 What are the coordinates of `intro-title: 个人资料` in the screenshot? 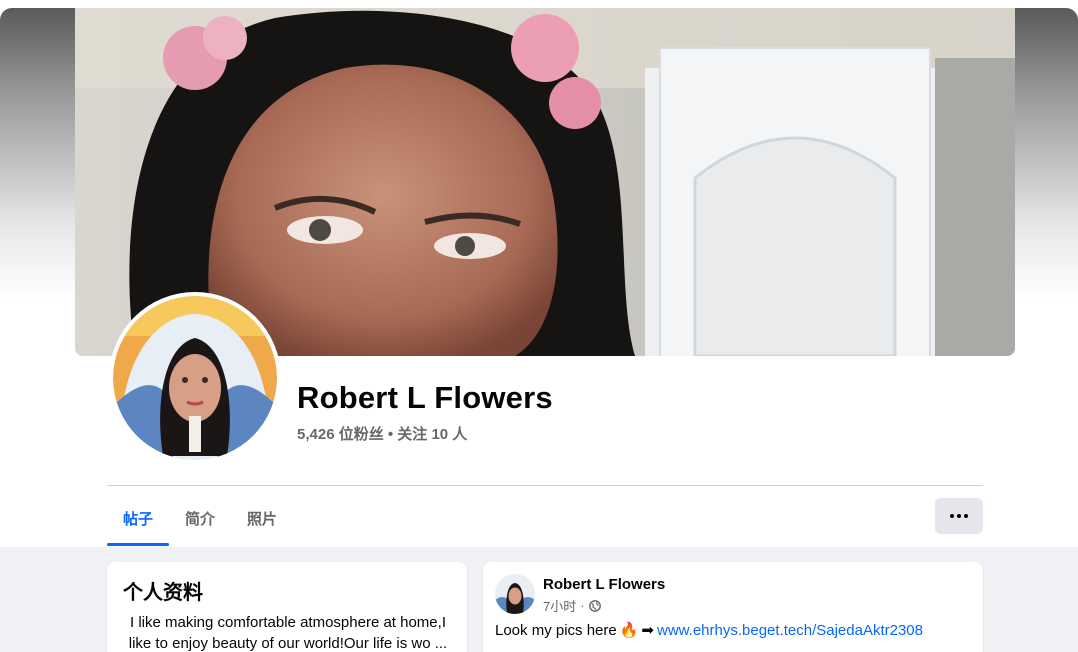 It's located at (163, 593).